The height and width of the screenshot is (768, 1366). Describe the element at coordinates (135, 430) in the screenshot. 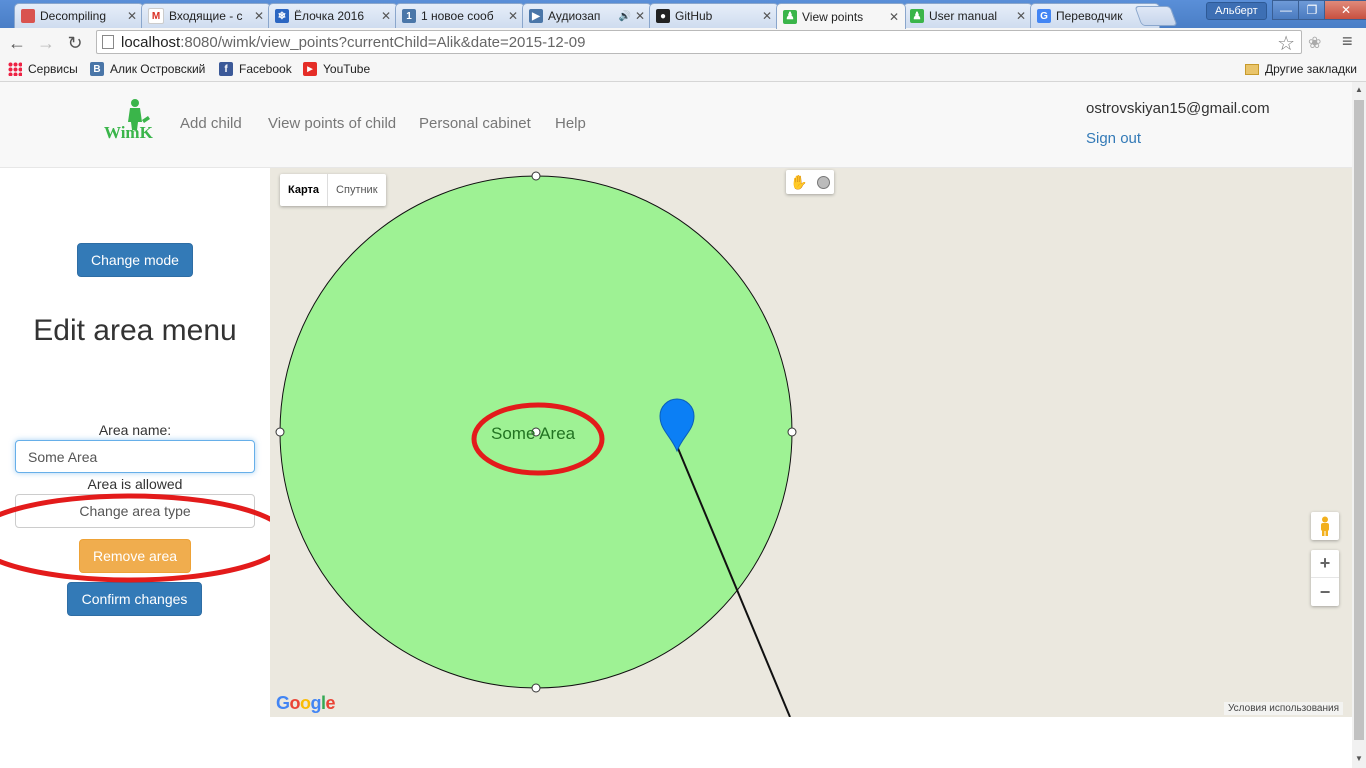

I see `area-name-label: Area name:` at that location.